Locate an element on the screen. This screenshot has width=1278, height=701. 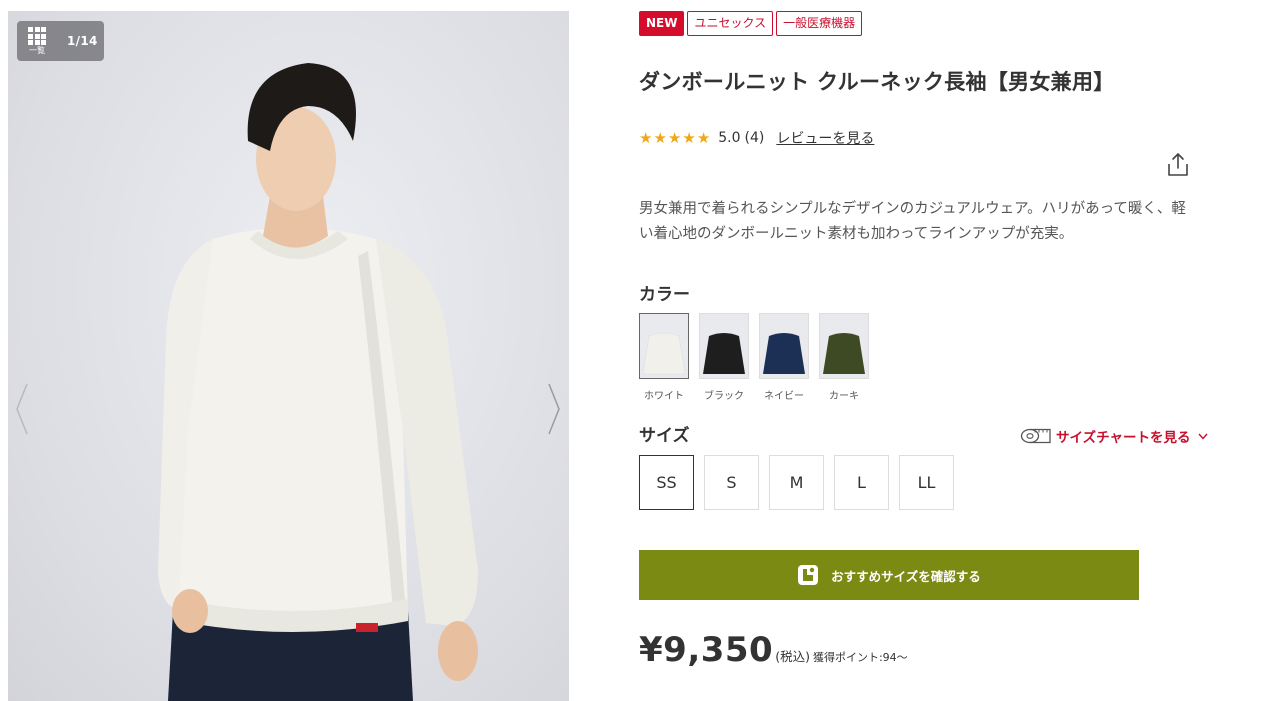
star-rating: ★ ★ ★ ★ ★ is located at coordinates (675, 137).